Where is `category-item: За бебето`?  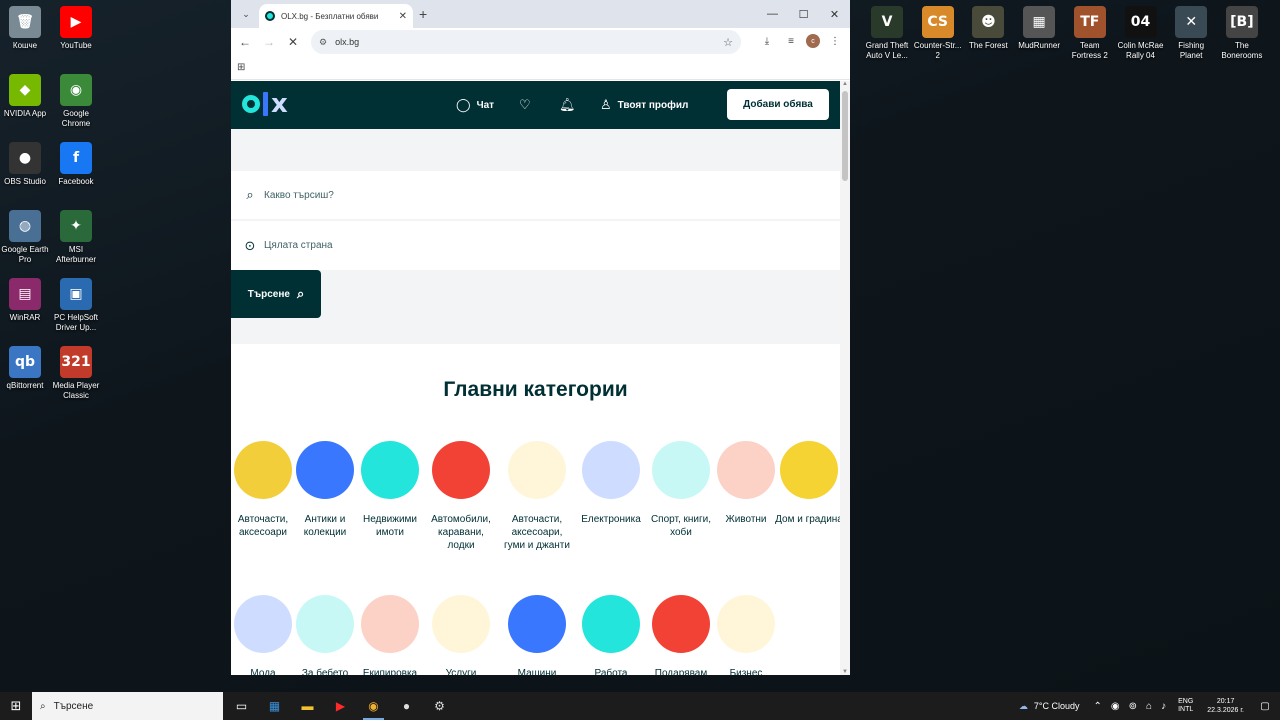
category-item: За бебето is located at coordinates (325, 635).